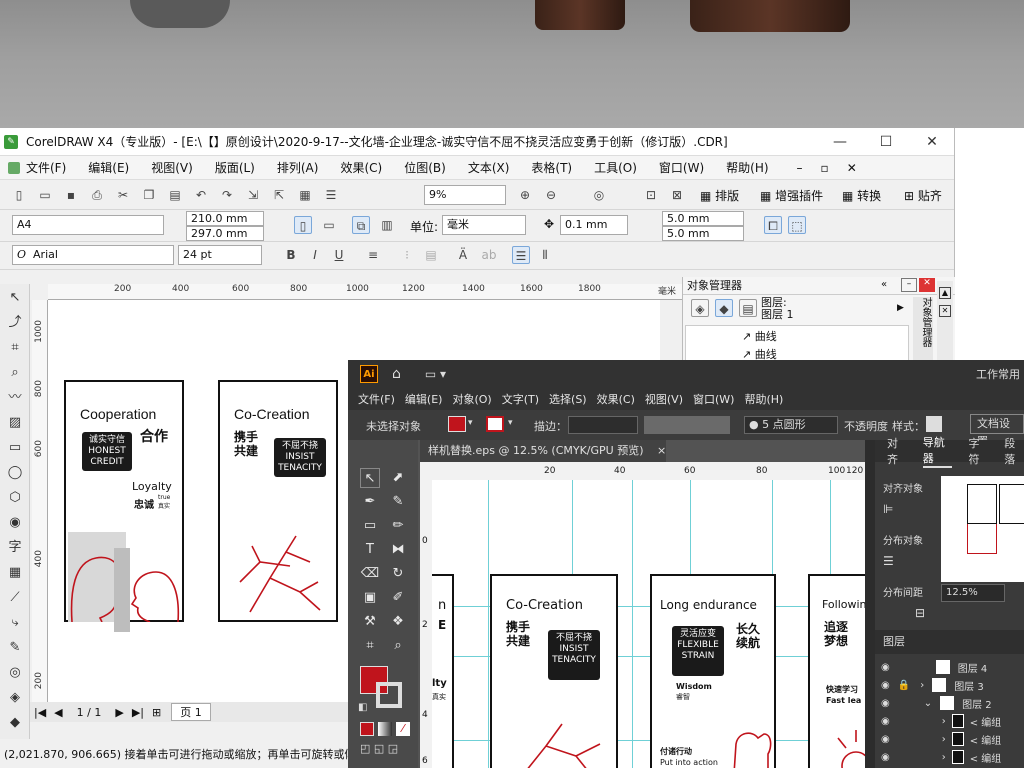 This screenshot has height=768, width=1024. What do you see at coordinates (15, 398) in the screenshot?
I see `freehand-tool-icon: 〰` at bounding box center [15, 398].